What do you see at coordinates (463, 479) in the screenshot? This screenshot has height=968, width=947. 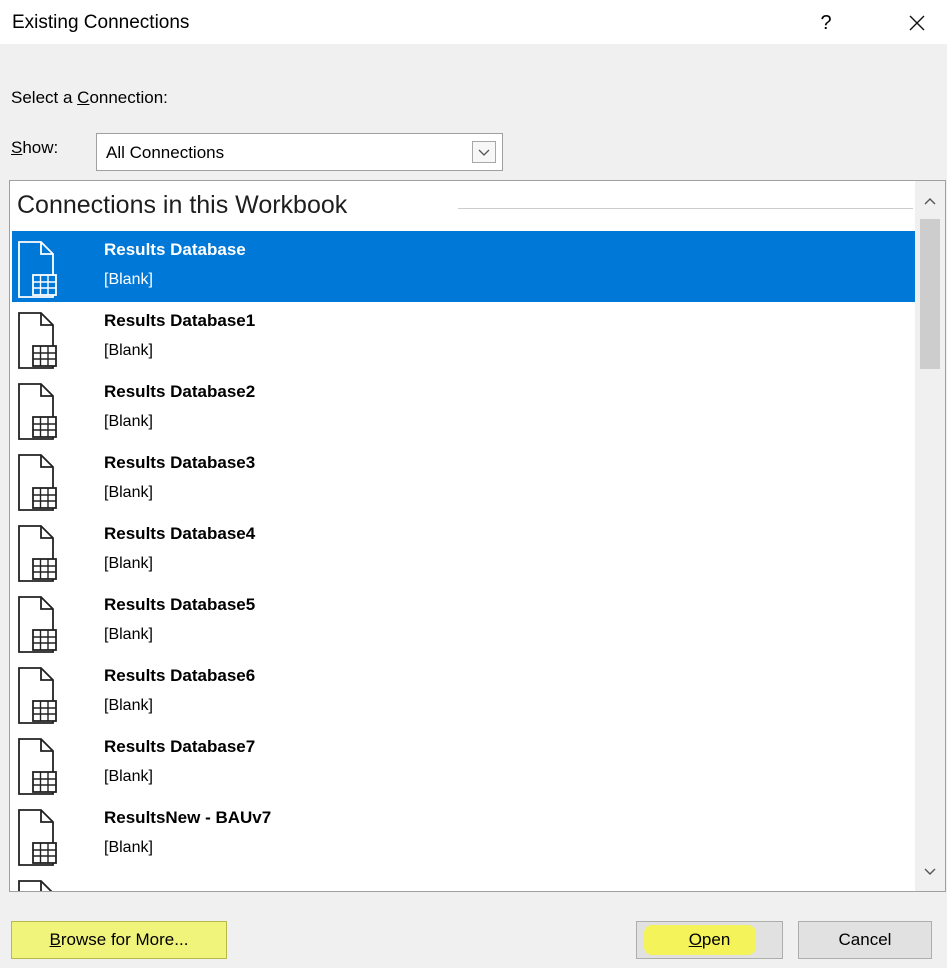 I see `connection-item: Results Database3 [Blank]` at bounding box center [463, 479].